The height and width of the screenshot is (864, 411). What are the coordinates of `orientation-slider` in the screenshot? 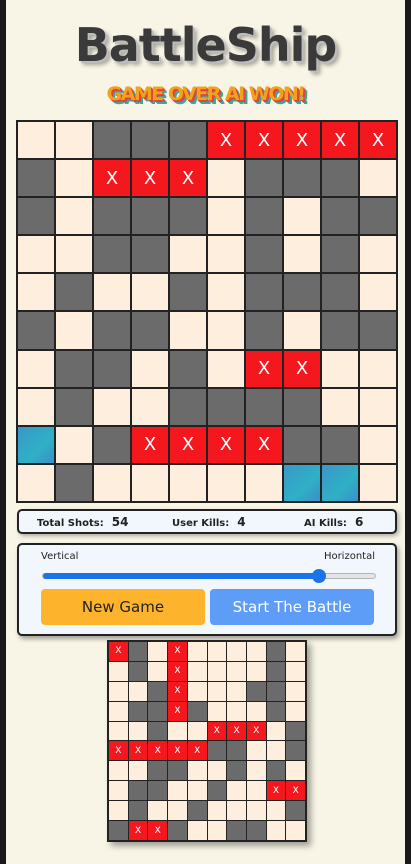 It's located at (209, 576).